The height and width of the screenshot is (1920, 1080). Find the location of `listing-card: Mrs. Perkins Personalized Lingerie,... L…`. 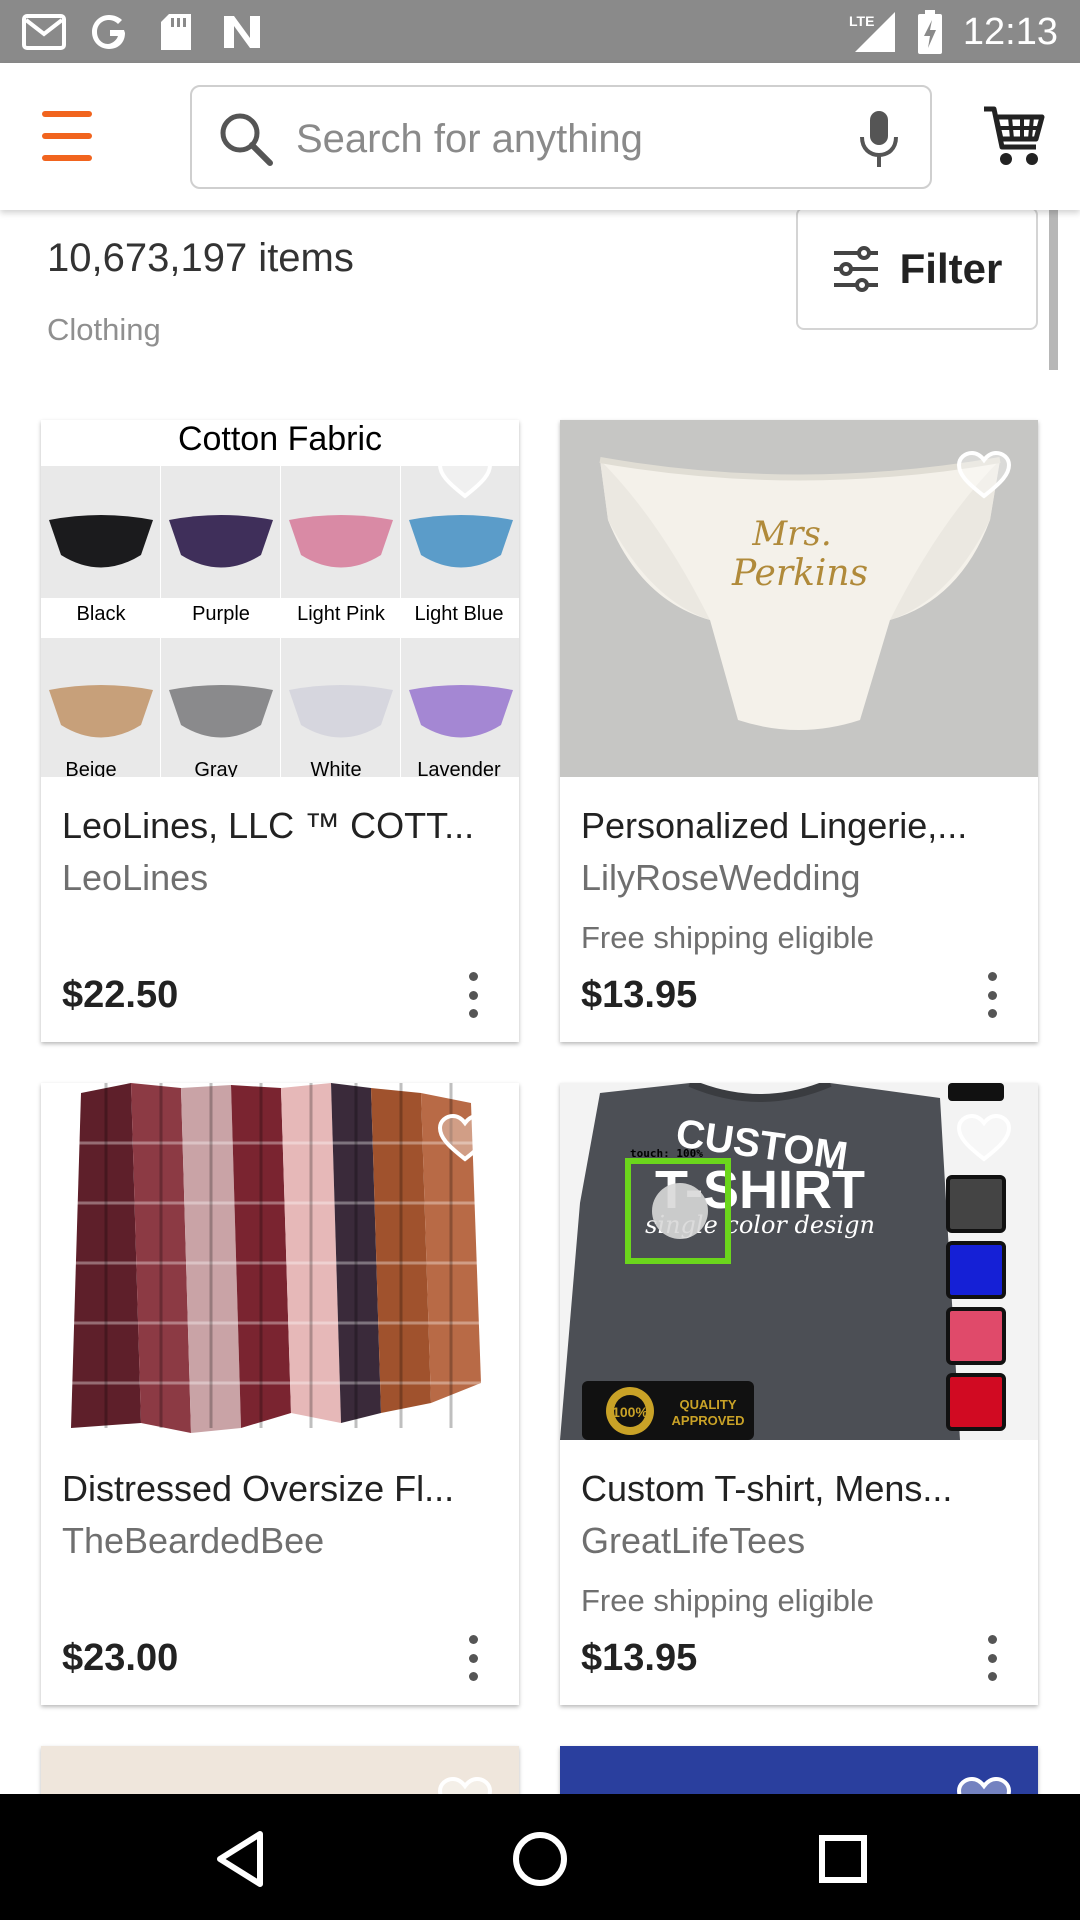

listing-card: Mrs. Perkins Personalized Lingerie,... L… is located at coordinates (799, 731).